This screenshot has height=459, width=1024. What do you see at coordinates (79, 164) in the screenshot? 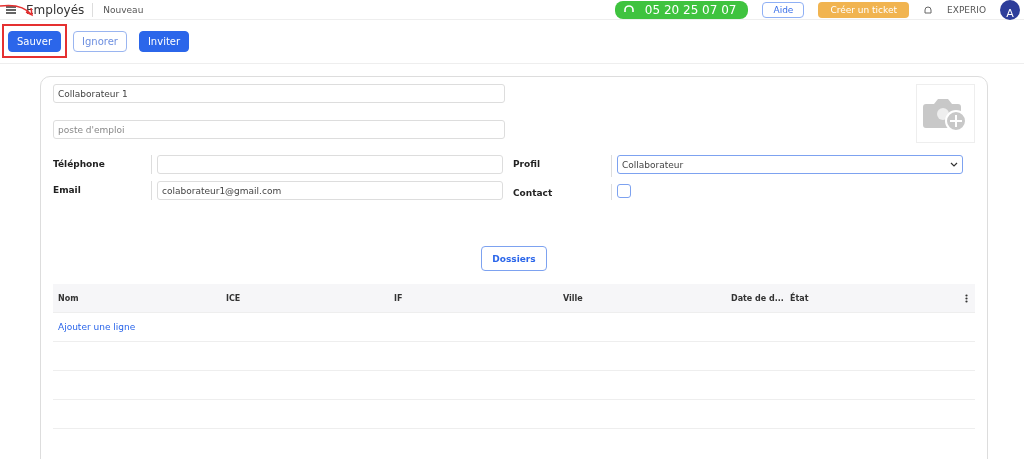
I see `field-label: Téléphone` at bounding box center [79, 164].